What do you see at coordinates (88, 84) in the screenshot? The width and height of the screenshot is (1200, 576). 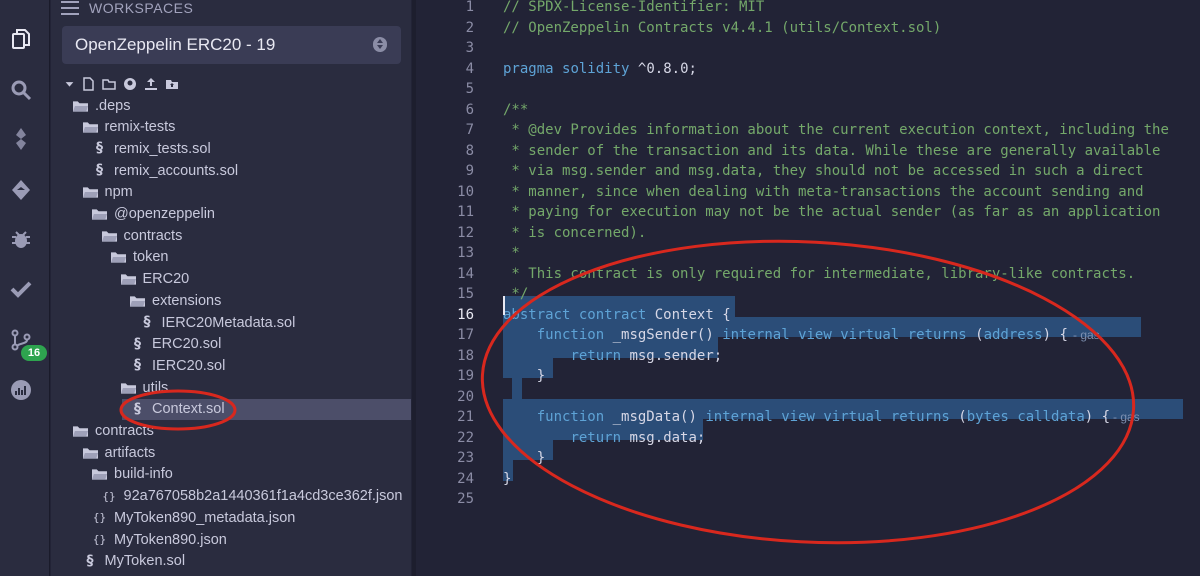 I see `new-file-icon` at bounding box center [88, 84].